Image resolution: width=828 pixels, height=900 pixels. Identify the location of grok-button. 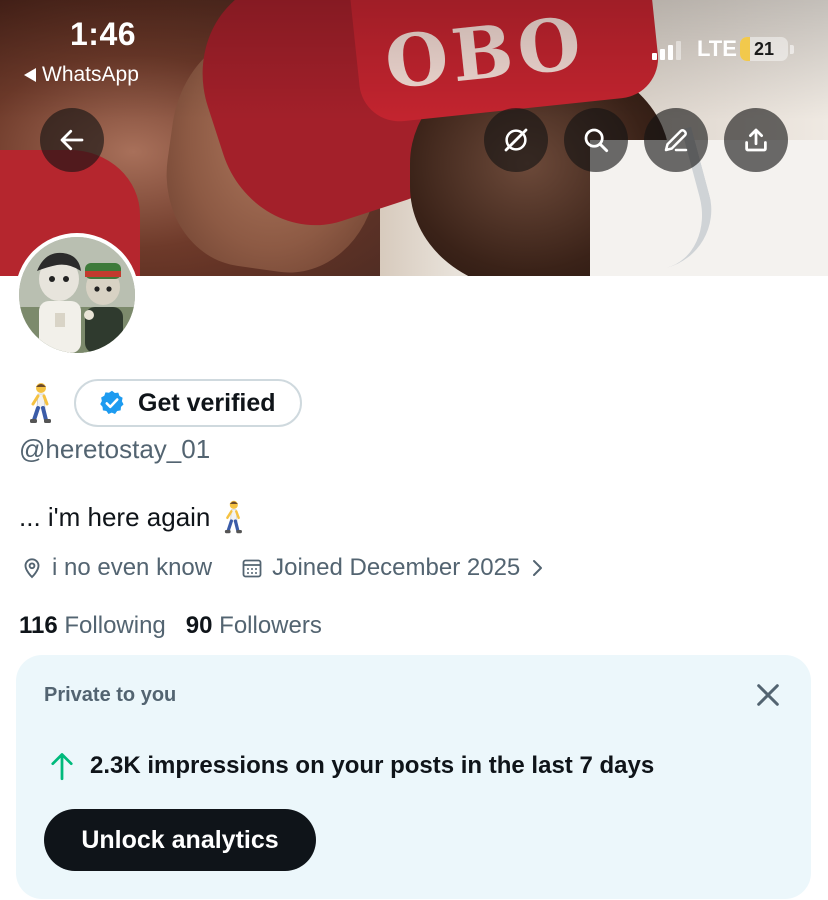
(516, 140).